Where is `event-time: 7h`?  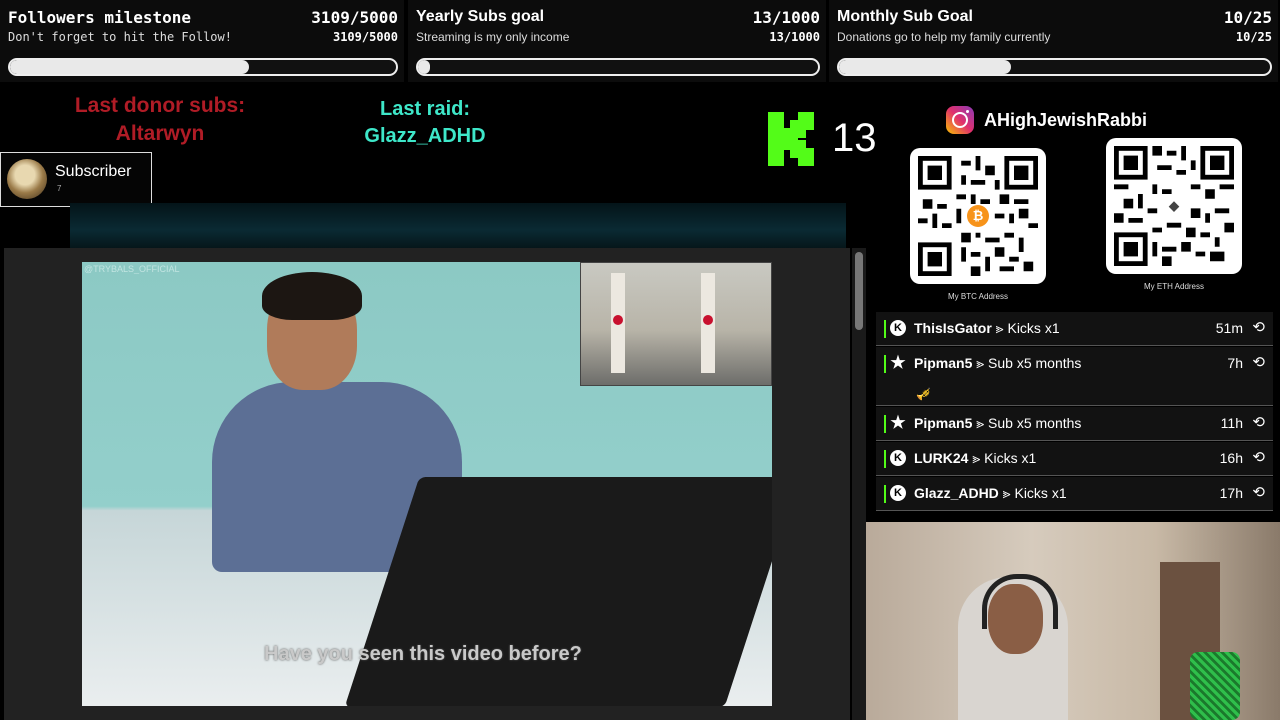 event-time: 7h is located at coordinates (1235, 363).